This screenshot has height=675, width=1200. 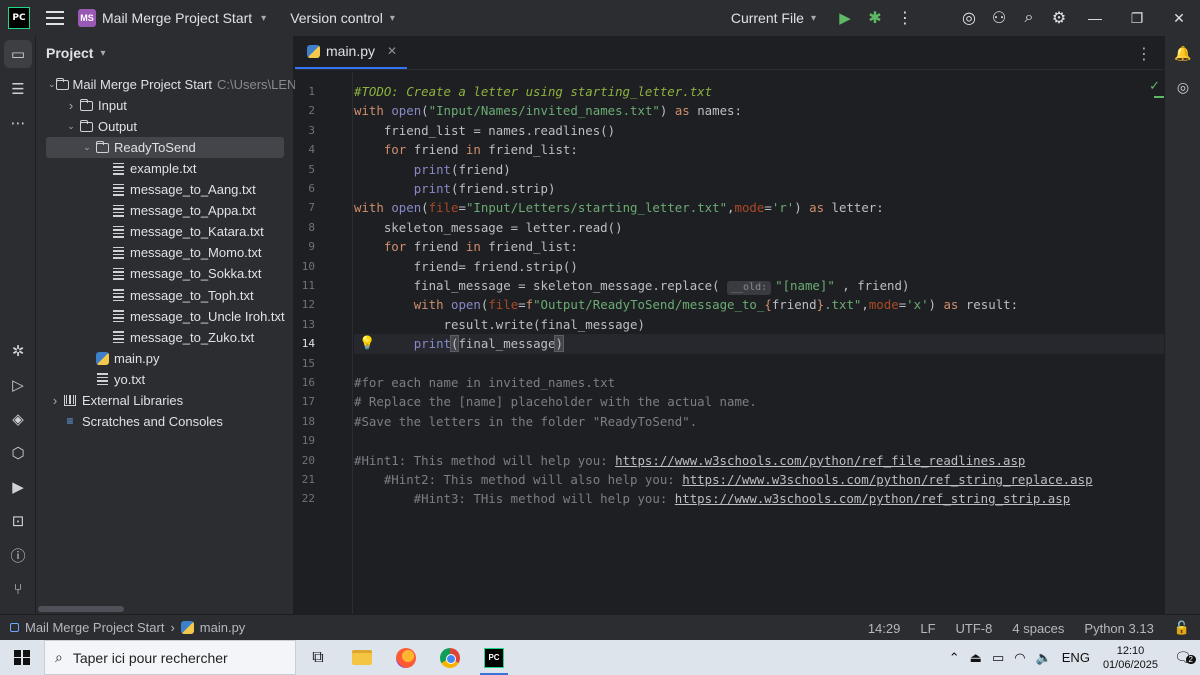 What do you see at coordinates (165, 337) in the screenshot?
I see `tree-item: message_to_Zuko.txt` at bounding box center [165, 337].